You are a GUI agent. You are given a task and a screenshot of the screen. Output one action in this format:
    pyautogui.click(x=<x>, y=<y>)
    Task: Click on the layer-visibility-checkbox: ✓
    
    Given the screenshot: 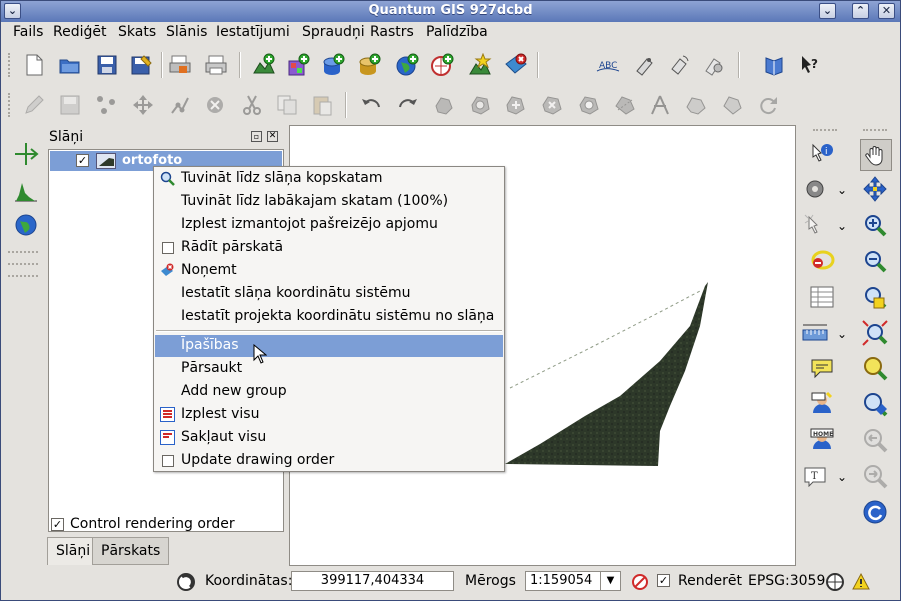 What is the action you would take?
    pyautogui.click(x=82, y=160)
    